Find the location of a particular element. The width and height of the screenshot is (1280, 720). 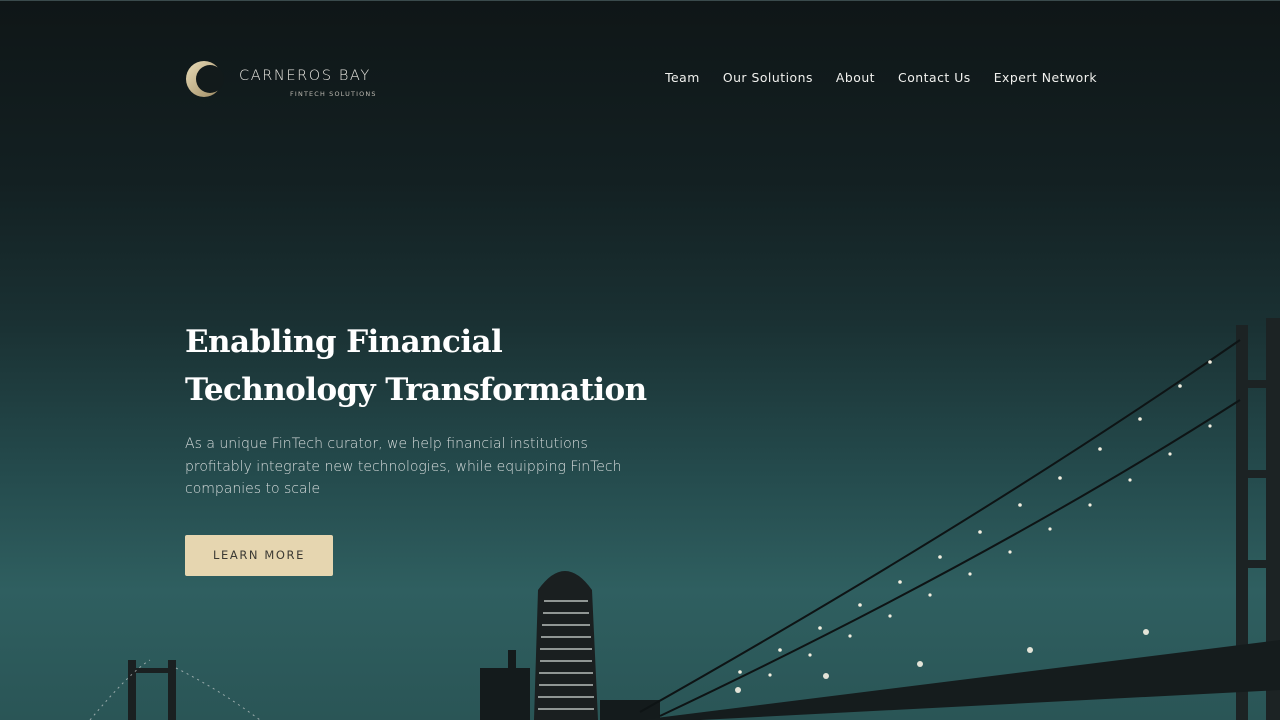

nav-item-our-solutions: Our Solutions is located at coordinates (768, 77).